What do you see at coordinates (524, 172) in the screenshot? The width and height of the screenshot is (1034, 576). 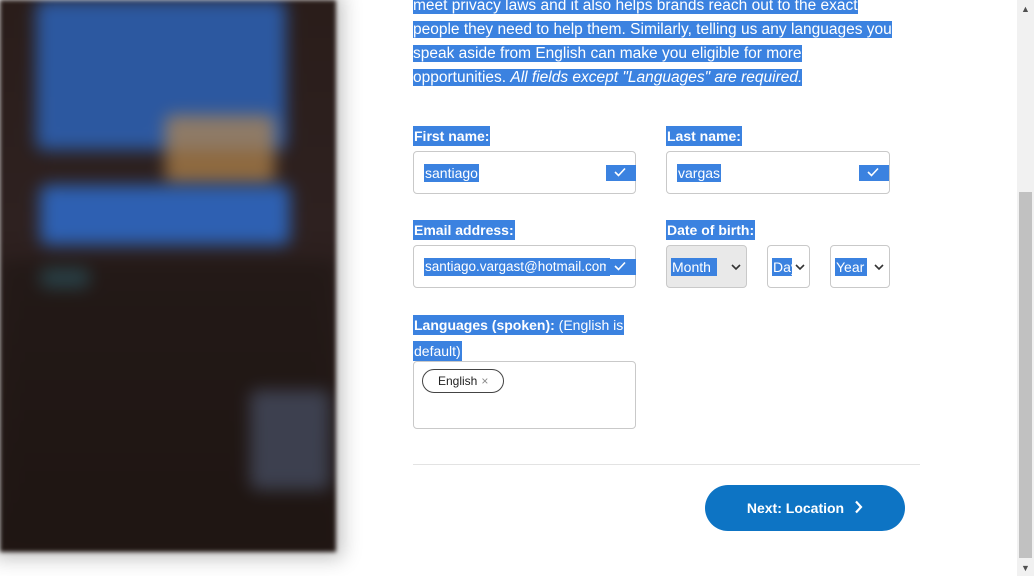 I see `first-name-field: santiago` at bounding box center [524, 172].